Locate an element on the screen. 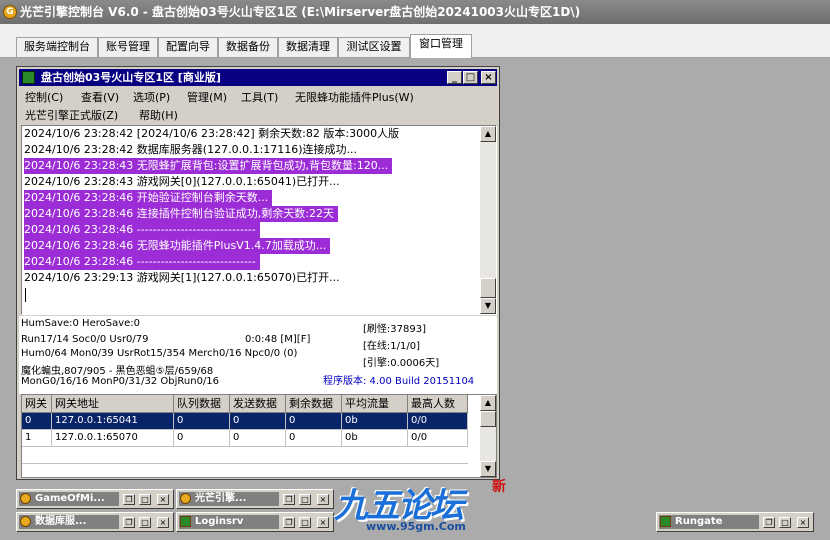 The image size is (830, 540). minimized-window-engine: 光芒引擎... ❐ □ × is located at coordinates (255, 499).